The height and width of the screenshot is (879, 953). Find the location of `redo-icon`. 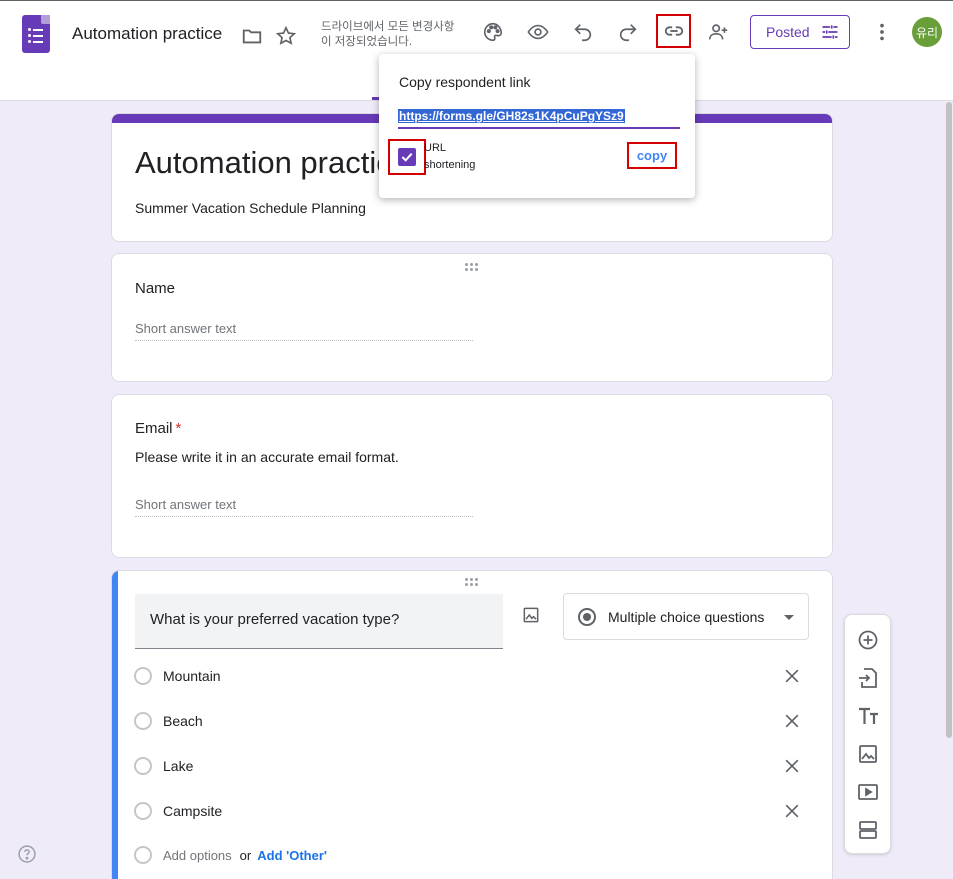

redo-icon is located at coordinates (628, 32).